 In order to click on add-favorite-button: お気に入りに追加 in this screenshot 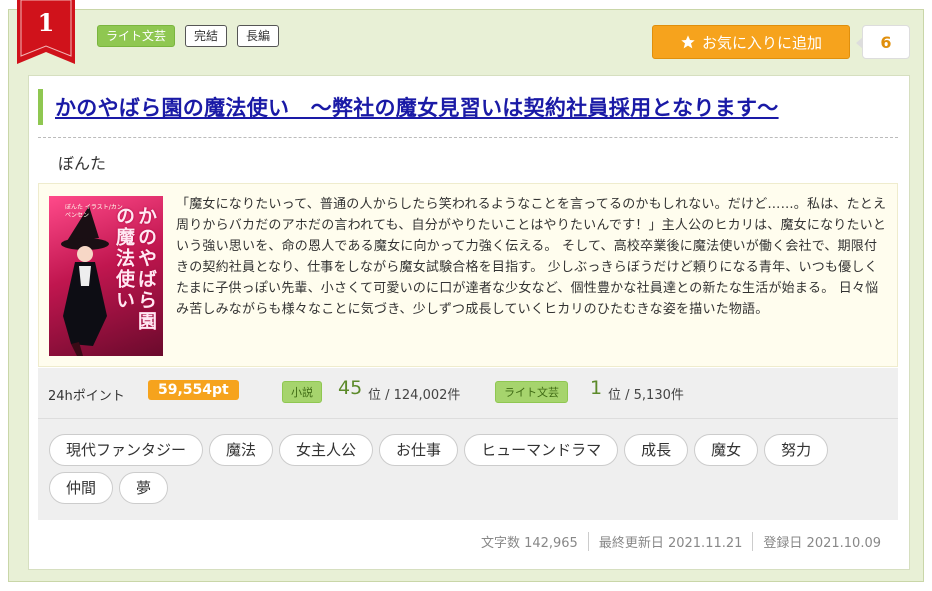, I will do `click(751, 42)`.